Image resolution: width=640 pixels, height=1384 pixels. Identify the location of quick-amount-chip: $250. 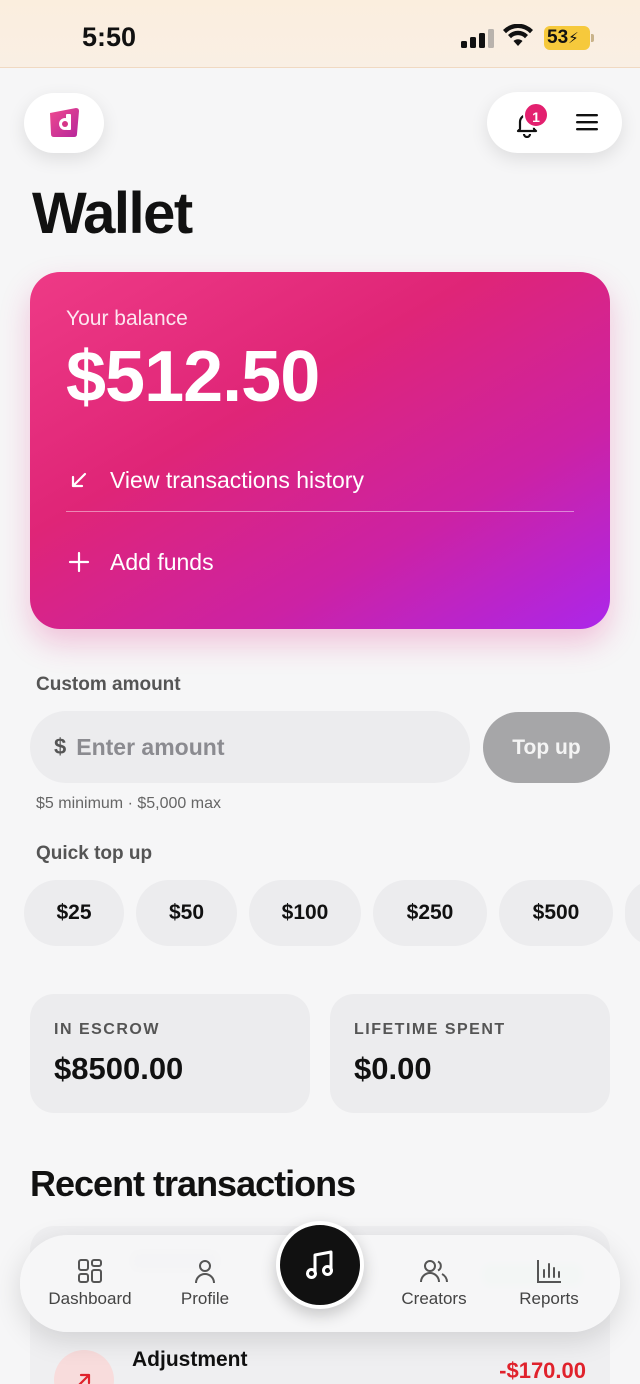
(430, 913).